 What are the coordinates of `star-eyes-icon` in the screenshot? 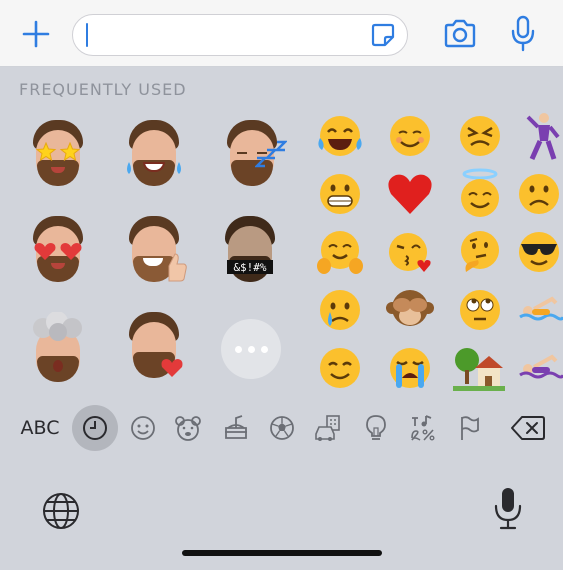 It's located at (58, 152).